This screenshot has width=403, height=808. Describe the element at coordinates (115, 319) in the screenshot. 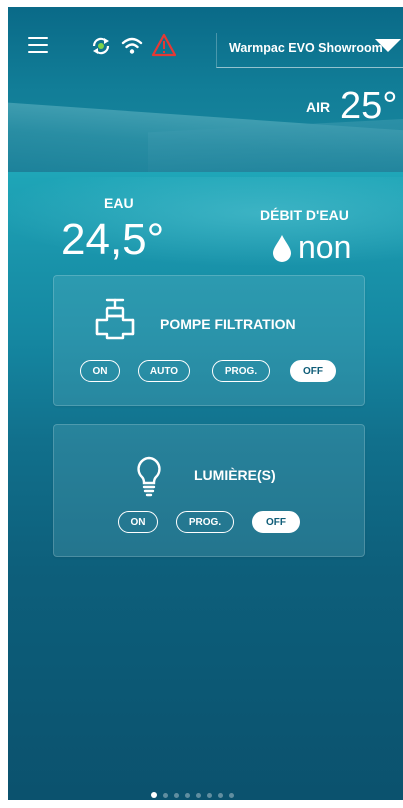

I see `valve-icon` at that location.